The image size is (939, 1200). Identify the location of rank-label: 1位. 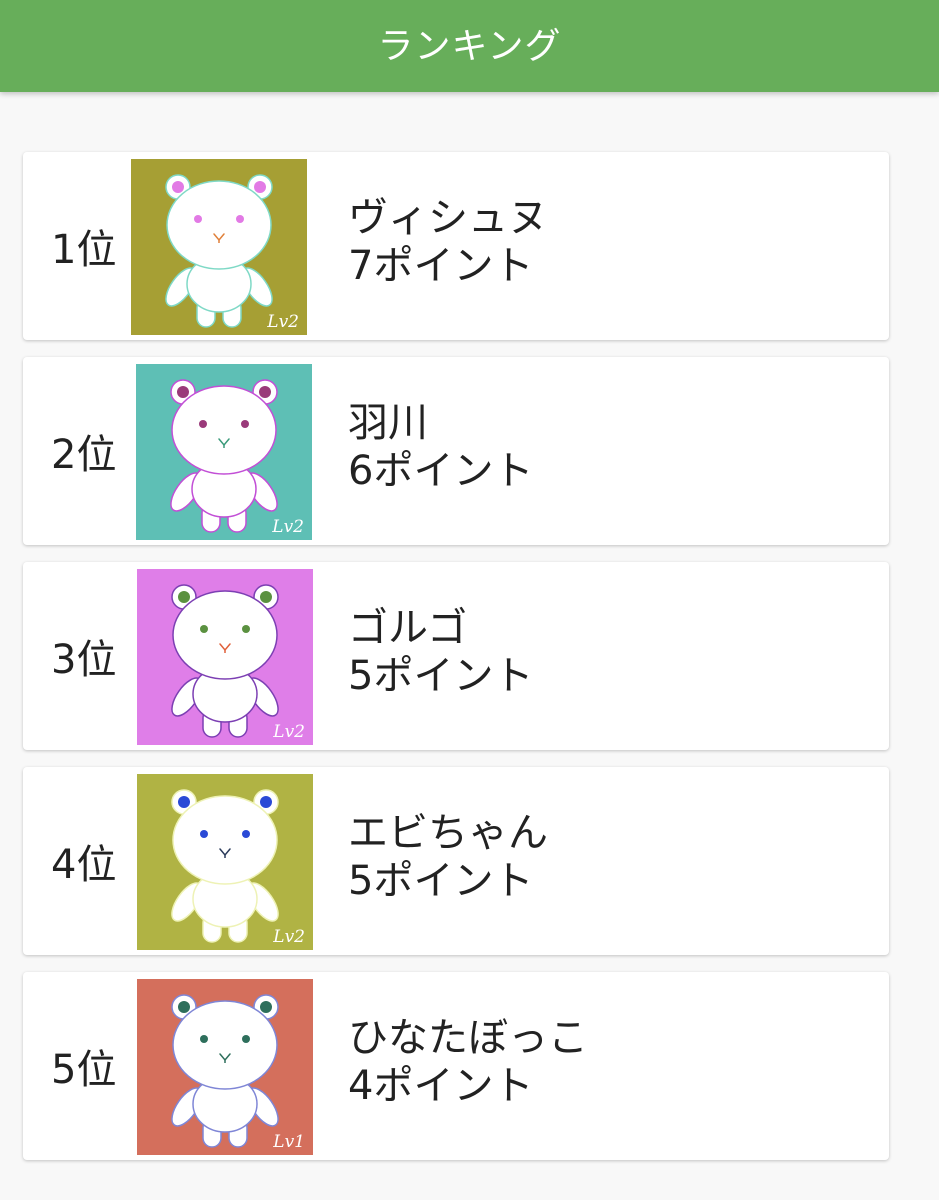
(84, 250).